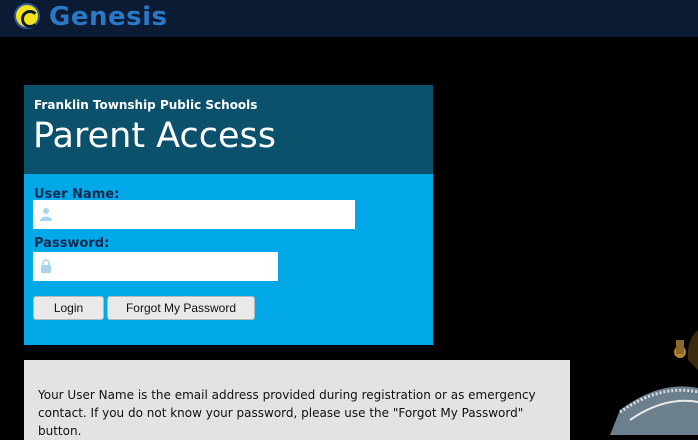 The image size is (698, 440). I want to click on background-clock-decoration-icon, so click(654, 367).